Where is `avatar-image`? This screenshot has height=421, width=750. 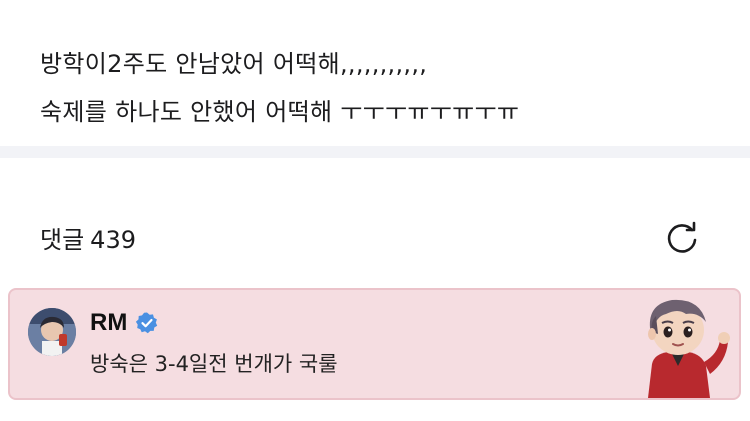
avatar-image is located at coordinates (52, 332).